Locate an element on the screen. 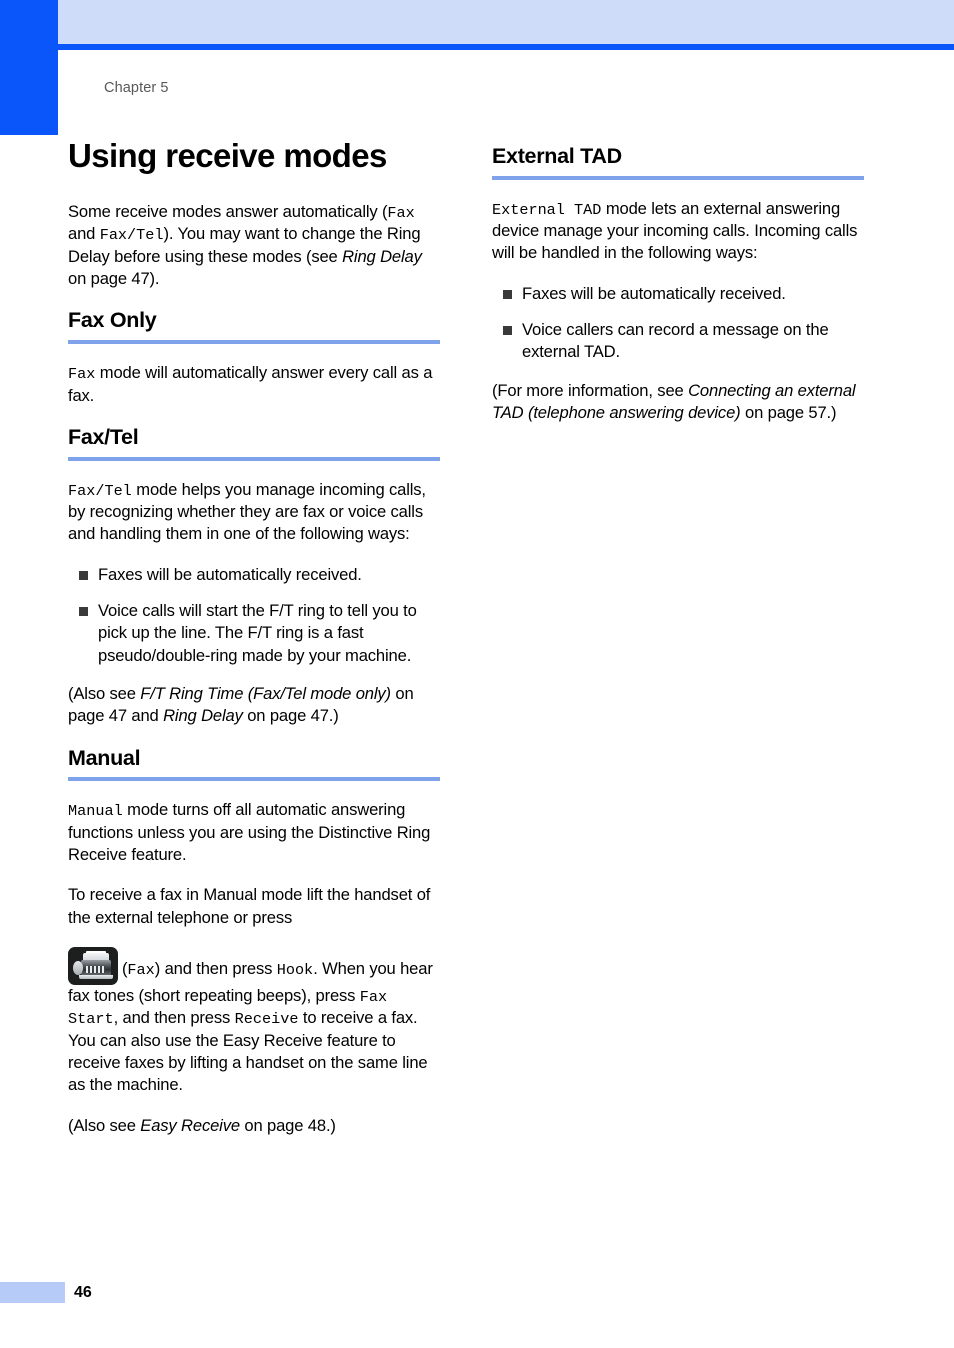 Image resolution: width=954 pixels, height=1348 pixels. fax-tel-mono: Fax/Tel is located at coordinates (100, 490).